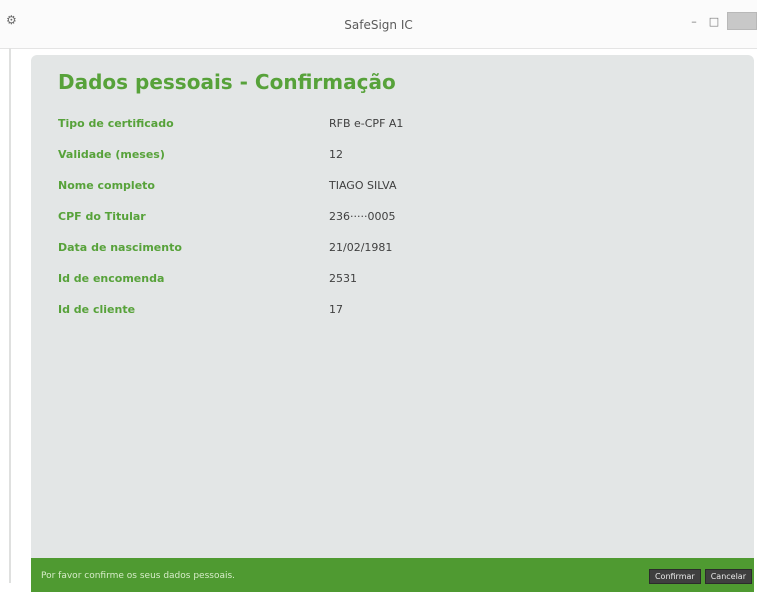  Describe the element at coordinates (714, 21) in the screenshot. I see `maximize-button: □` at that location.